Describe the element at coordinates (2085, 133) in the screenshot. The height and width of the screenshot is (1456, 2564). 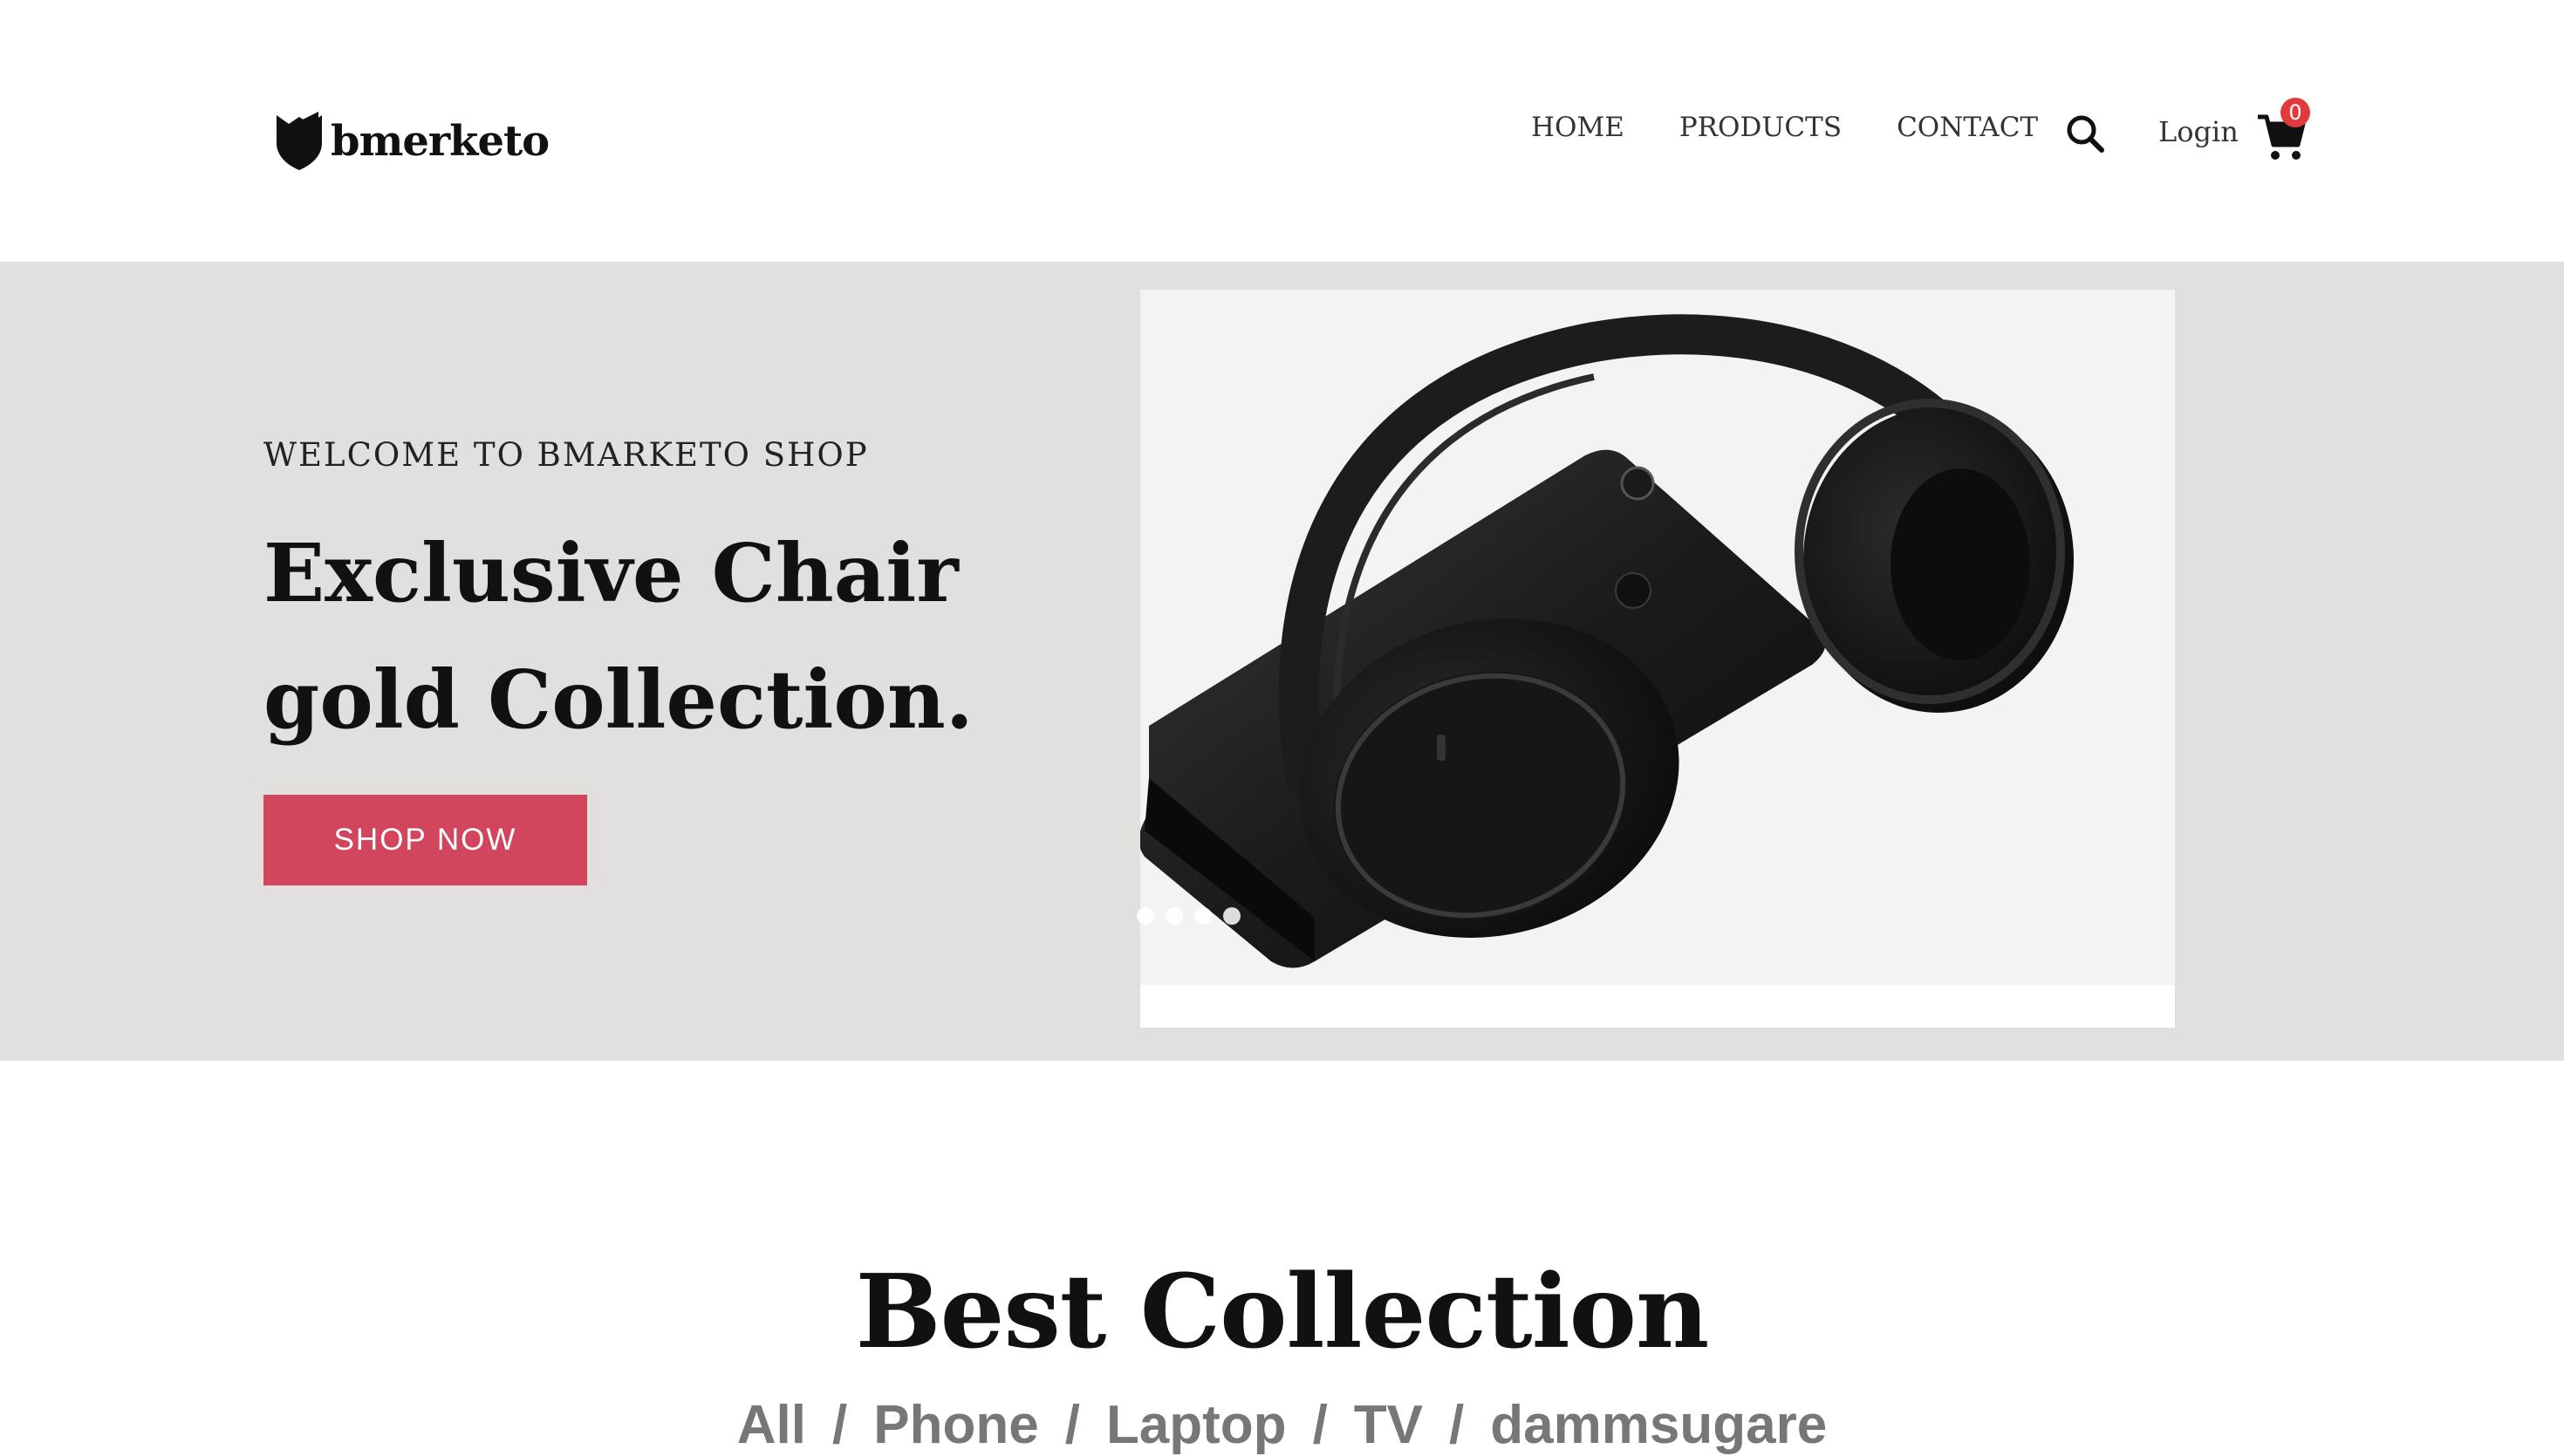
I see `search-icon` at that location.